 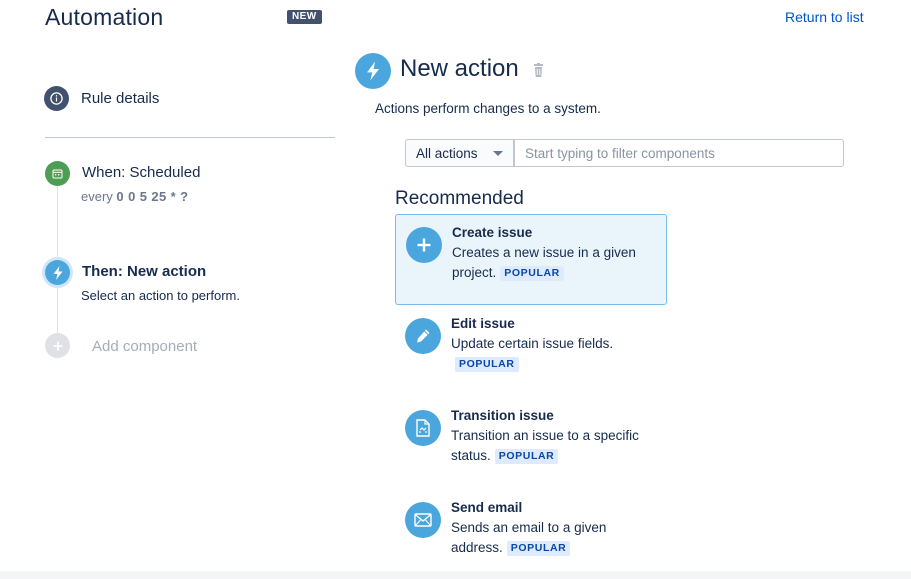 I want to click on schedule-prefix: every, so click(x=97, y=196).